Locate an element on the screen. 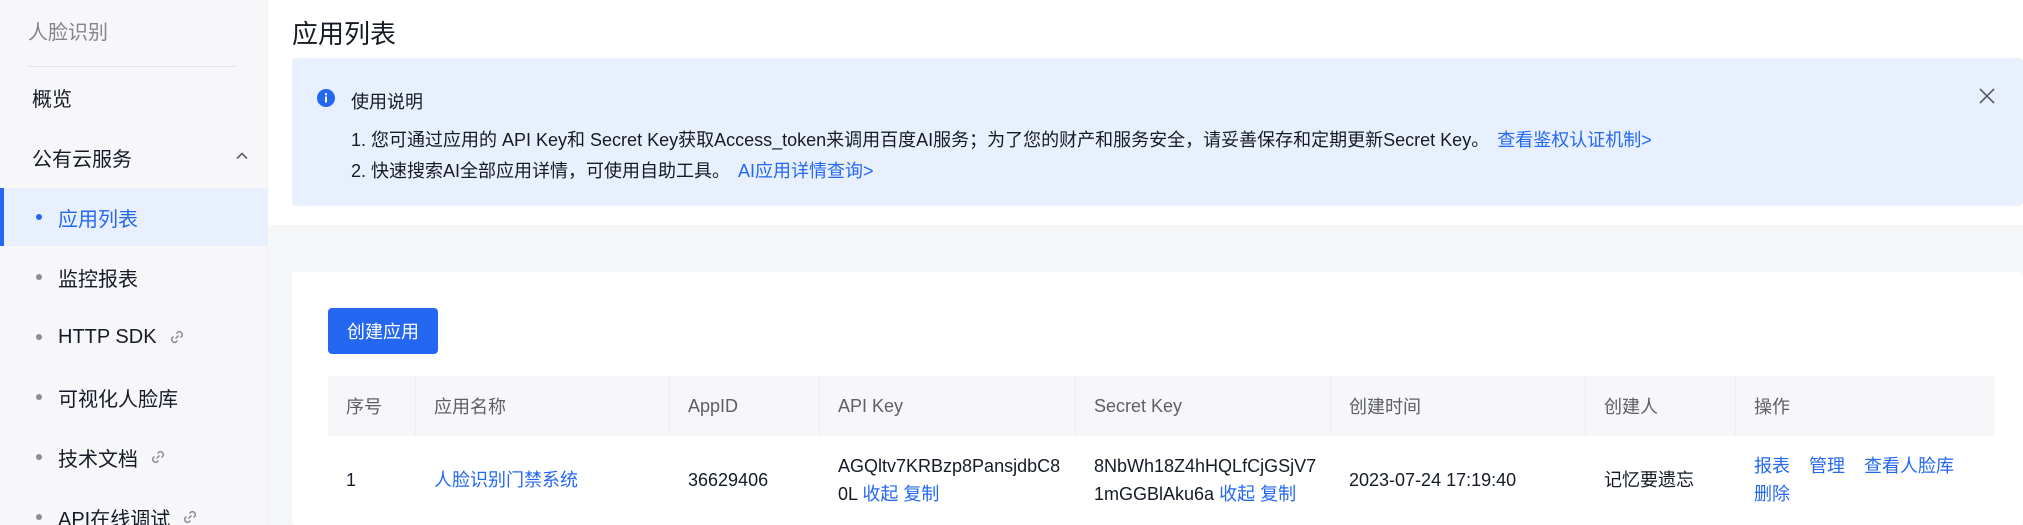 The height and width of the screenshot is (525, 2023). sidebar-divider is located at coordinates (132, 66).